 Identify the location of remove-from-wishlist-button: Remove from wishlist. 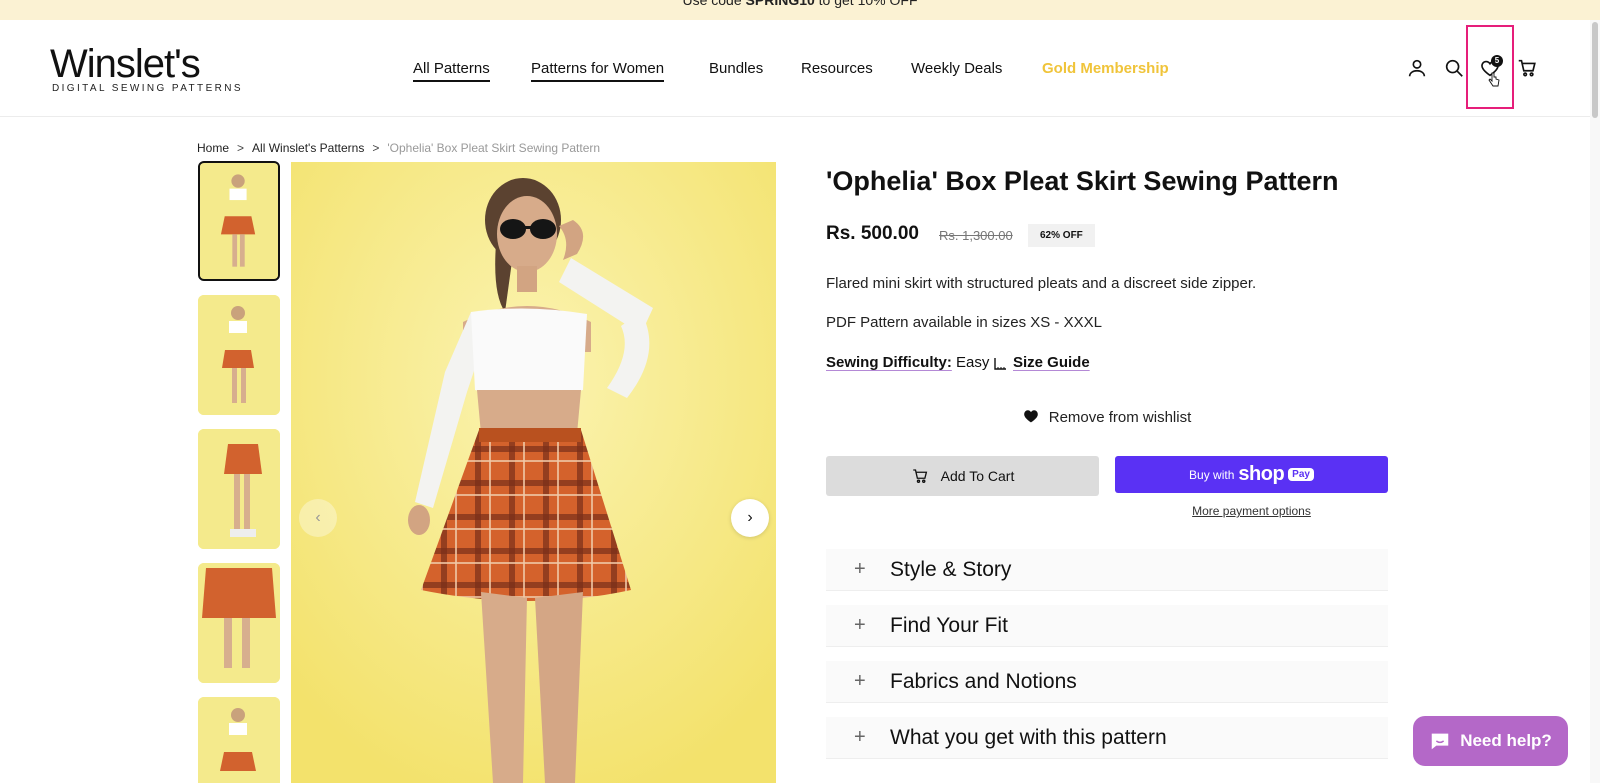
(1107, 417).